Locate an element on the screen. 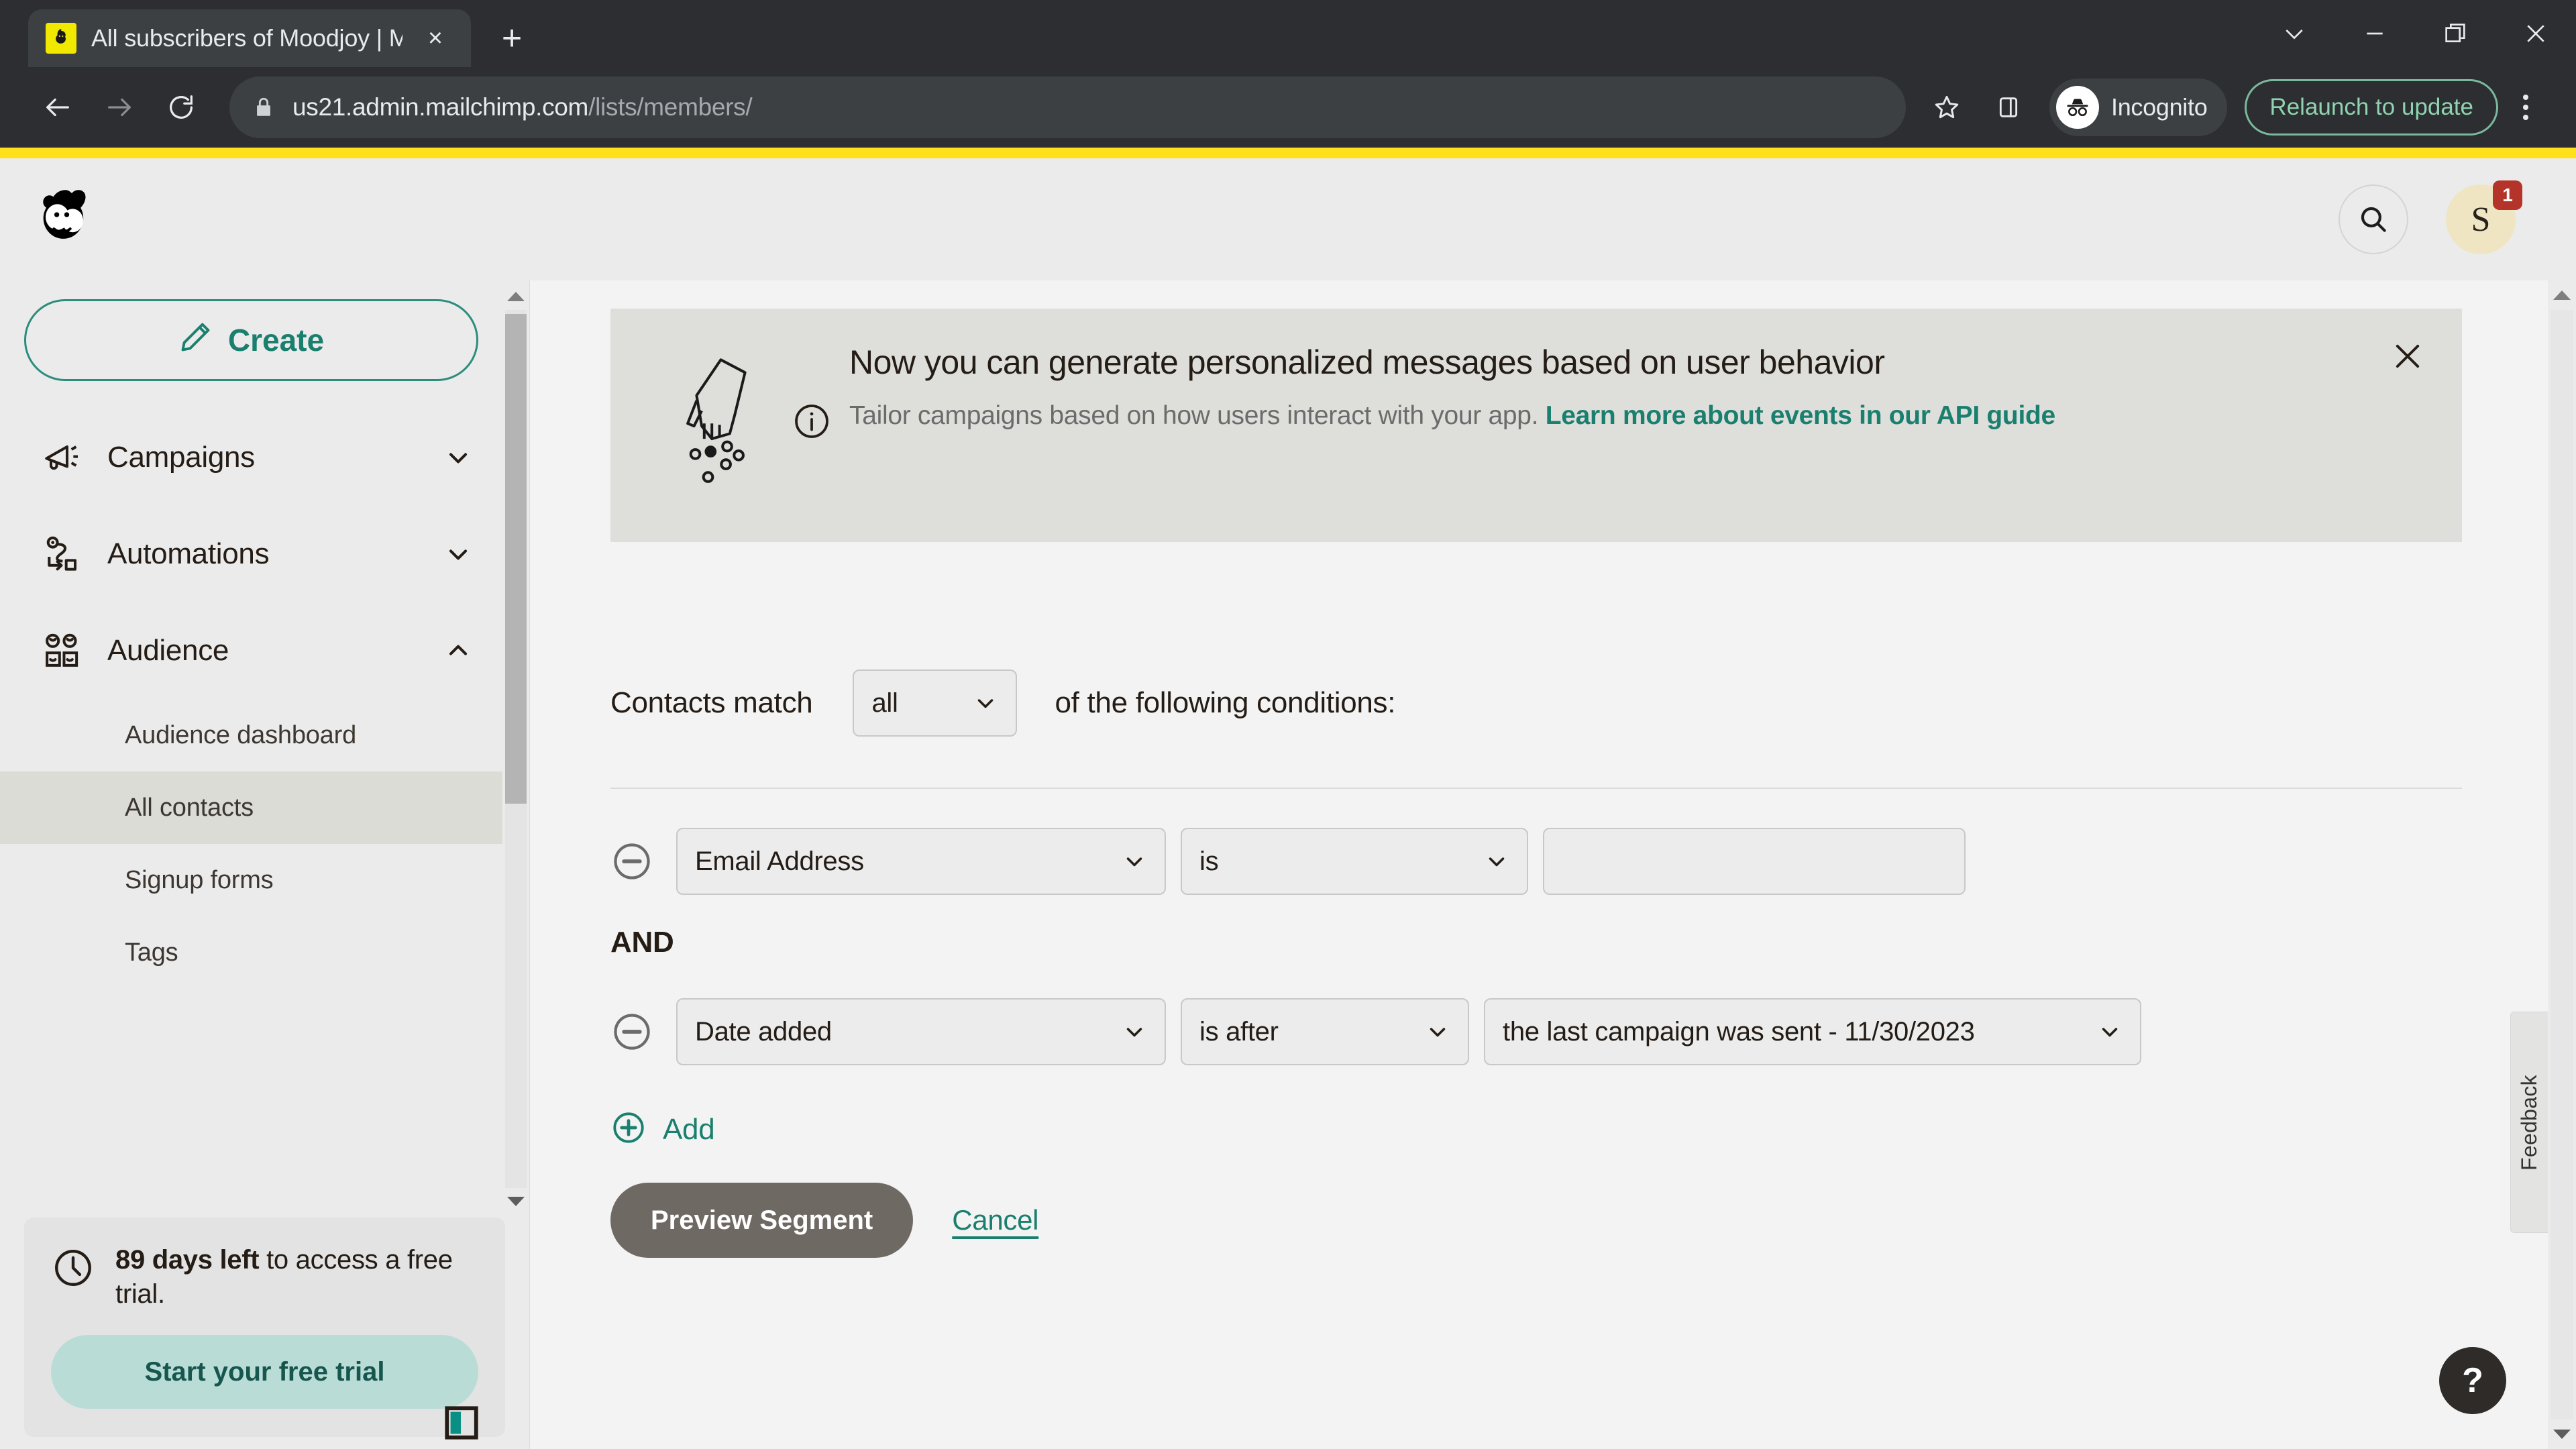  trial-status-row: 89 days left to access a free trial. is located at coordinates (264, 1277).